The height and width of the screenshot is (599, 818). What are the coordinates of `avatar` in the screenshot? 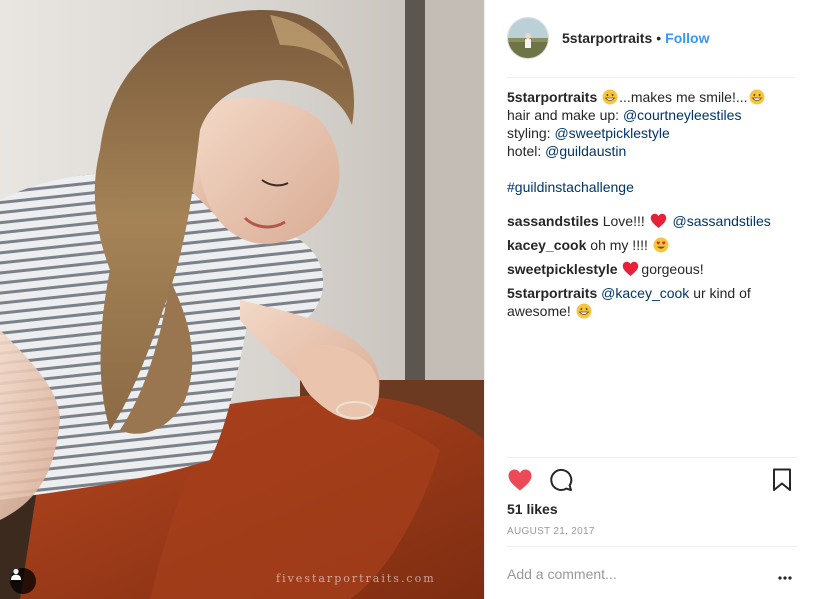 It's located at (528, 38).